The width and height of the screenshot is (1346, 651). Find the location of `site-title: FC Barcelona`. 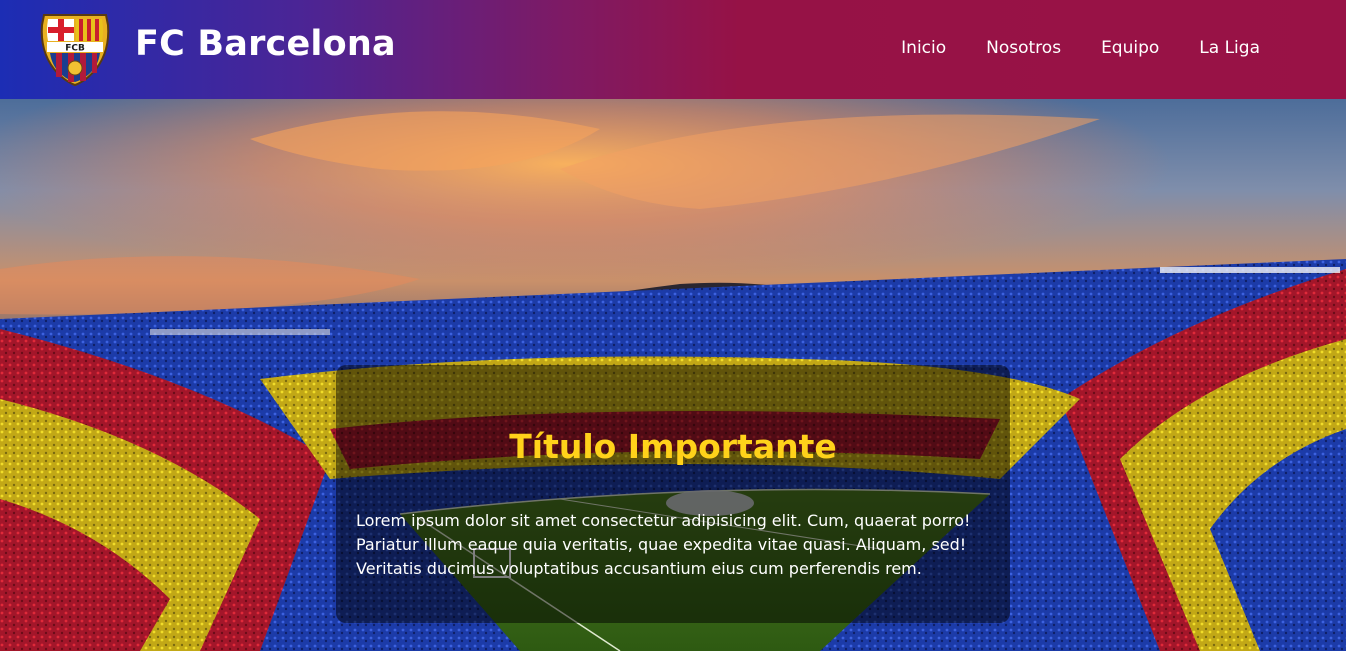

site-title: FC Barcelona is located at coordinates (265, 44).